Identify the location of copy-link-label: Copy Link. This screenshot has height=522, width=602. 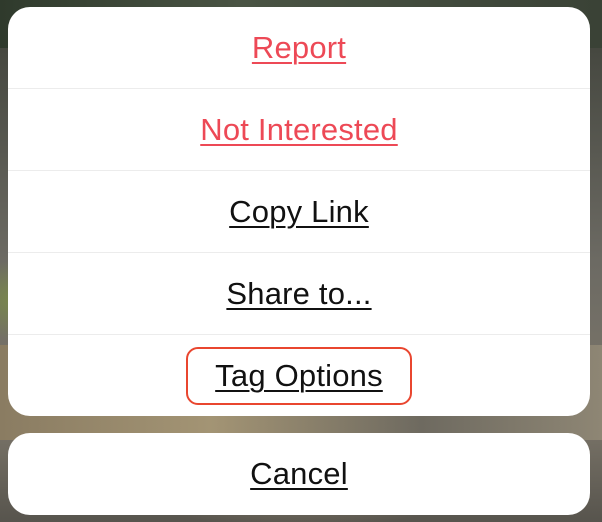
(299, 211).